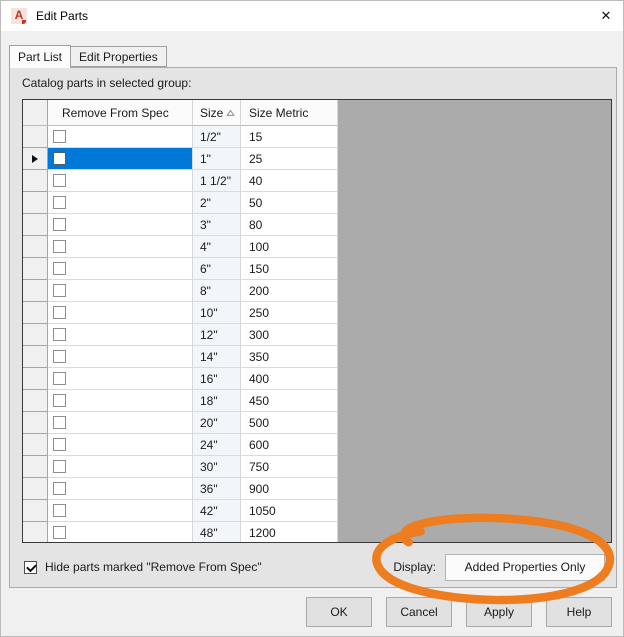  I want to click on column-header-size: Size, so click(217, 113).